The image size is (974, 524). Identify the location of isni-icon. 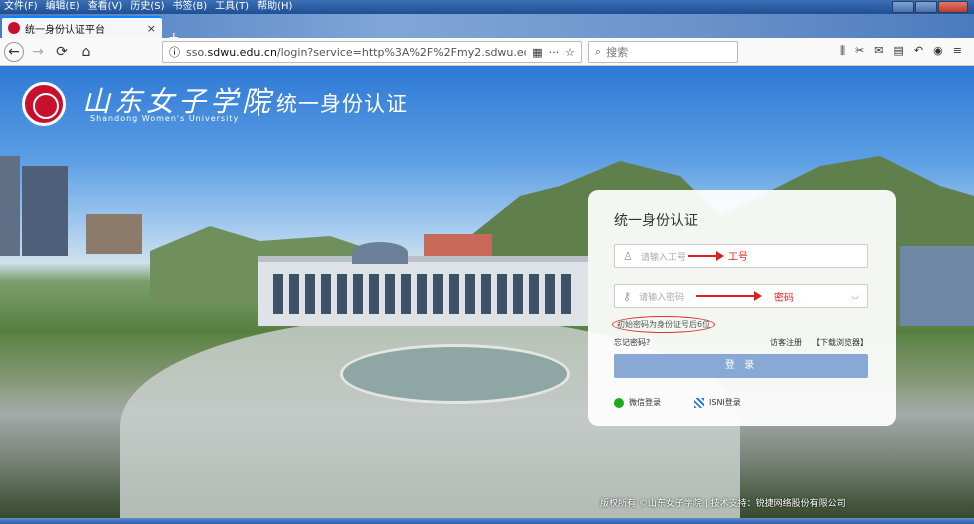
(699, 402).